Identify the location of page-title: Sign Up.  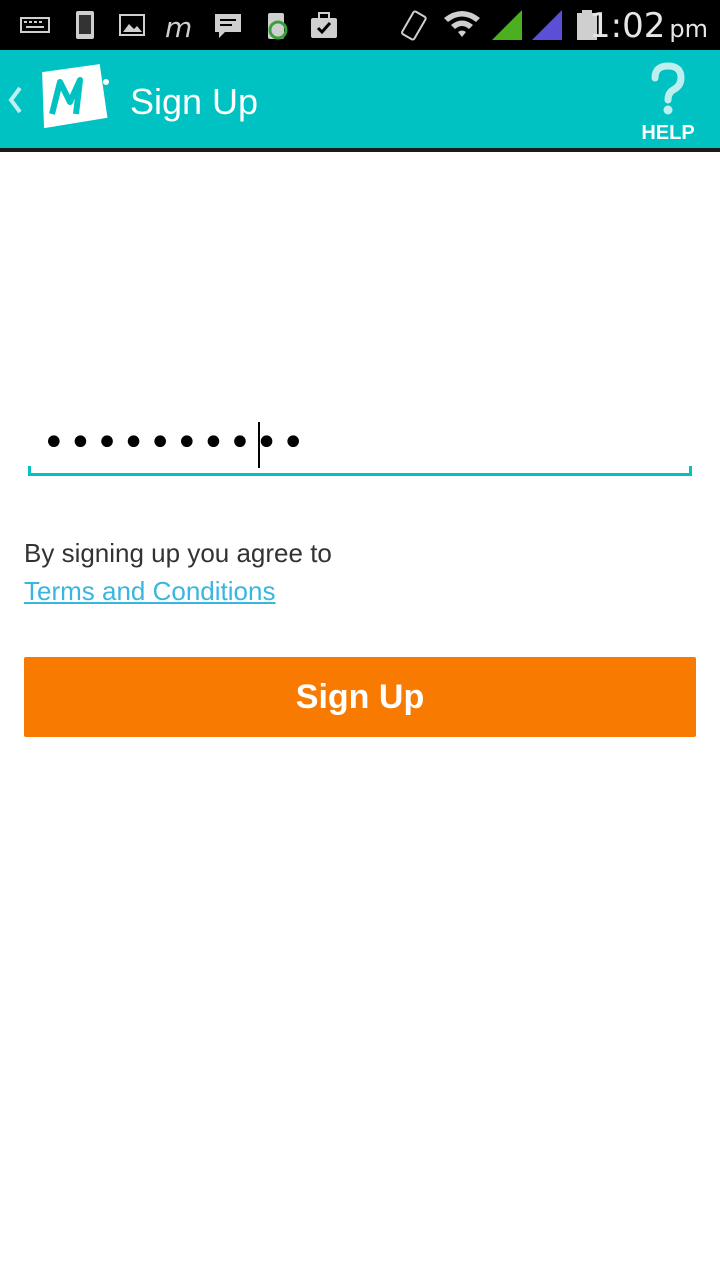
(194, 101).